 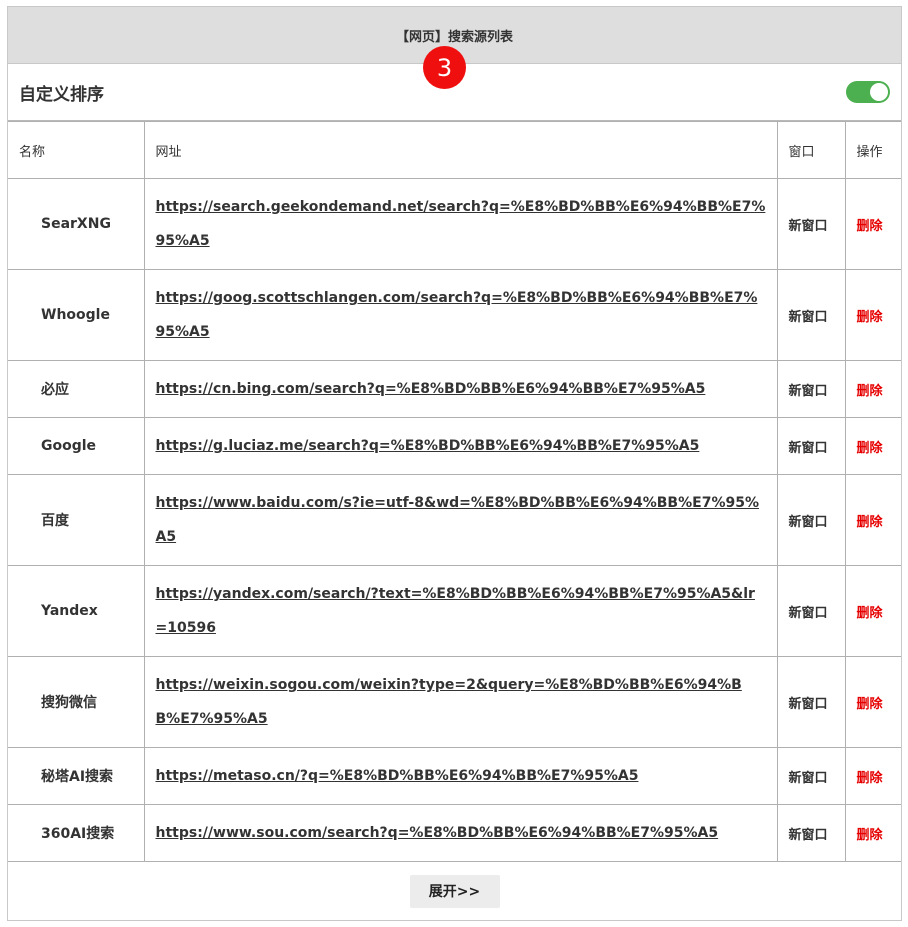 What do you see at coordinates (76, 833) in the screenshot?
I see `source-name: 360AI搜索` at bounding box center [76, 833].